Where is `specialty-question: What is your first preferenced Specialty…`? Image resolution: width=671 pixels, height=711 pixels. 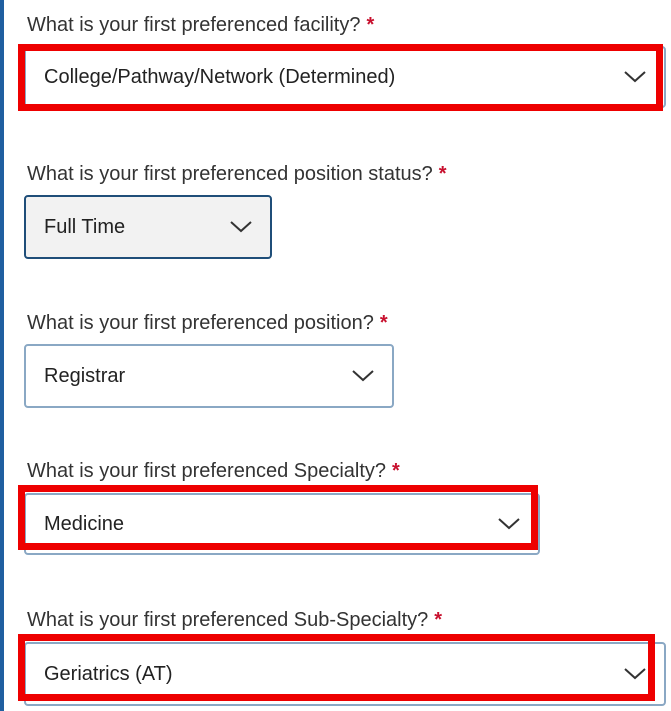 specialty-question: What is your first preferenced Specialty… is located at coordinates (213, 471).